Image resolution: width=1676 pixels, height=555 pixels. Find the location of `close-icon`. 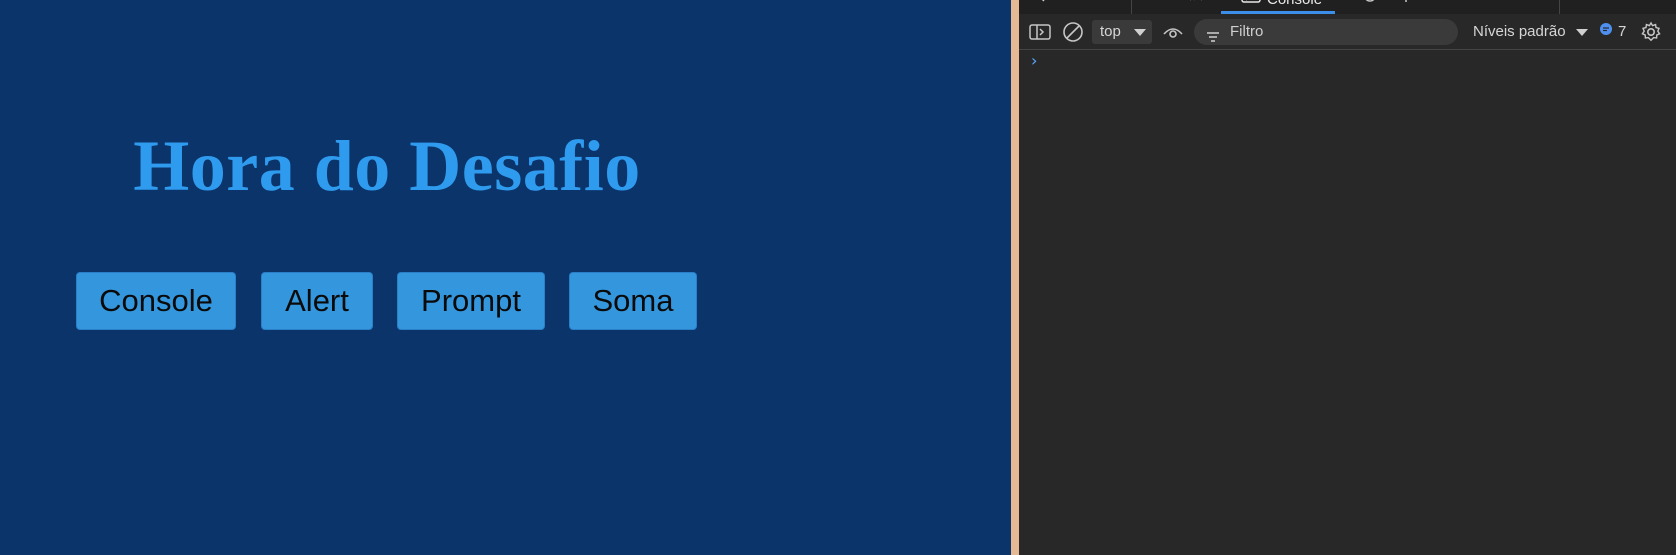

close-icon is located at coordinates (1649, 4).